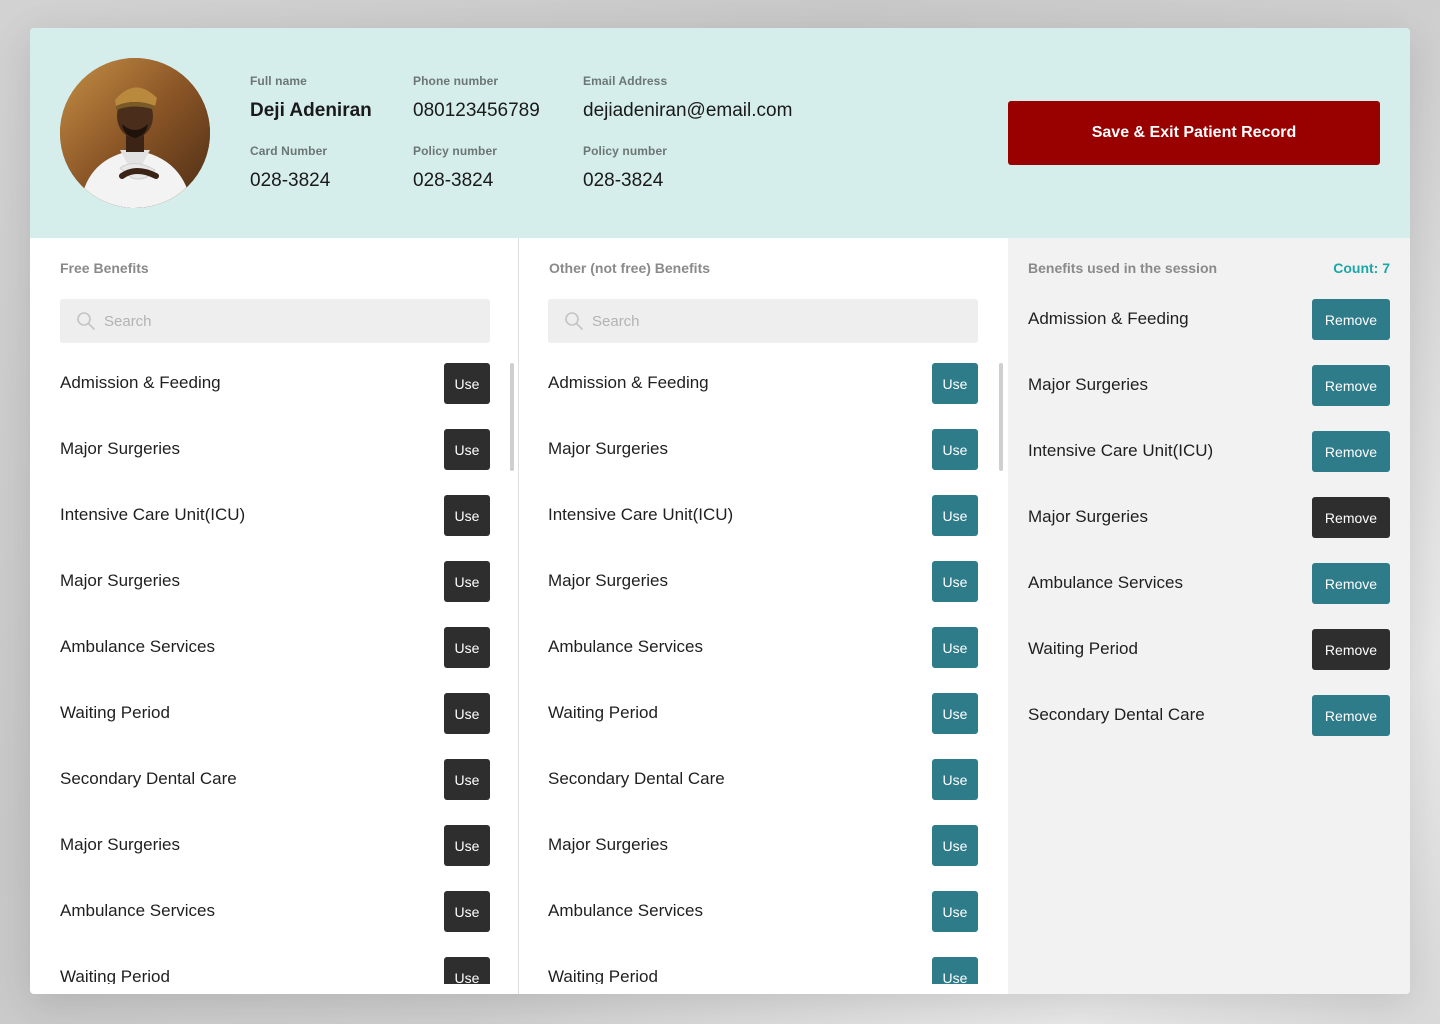 Image resolution: width=1440 pixels, height=1024 pixels. I want to click on phone-label: Phone number, so click(456, 81).